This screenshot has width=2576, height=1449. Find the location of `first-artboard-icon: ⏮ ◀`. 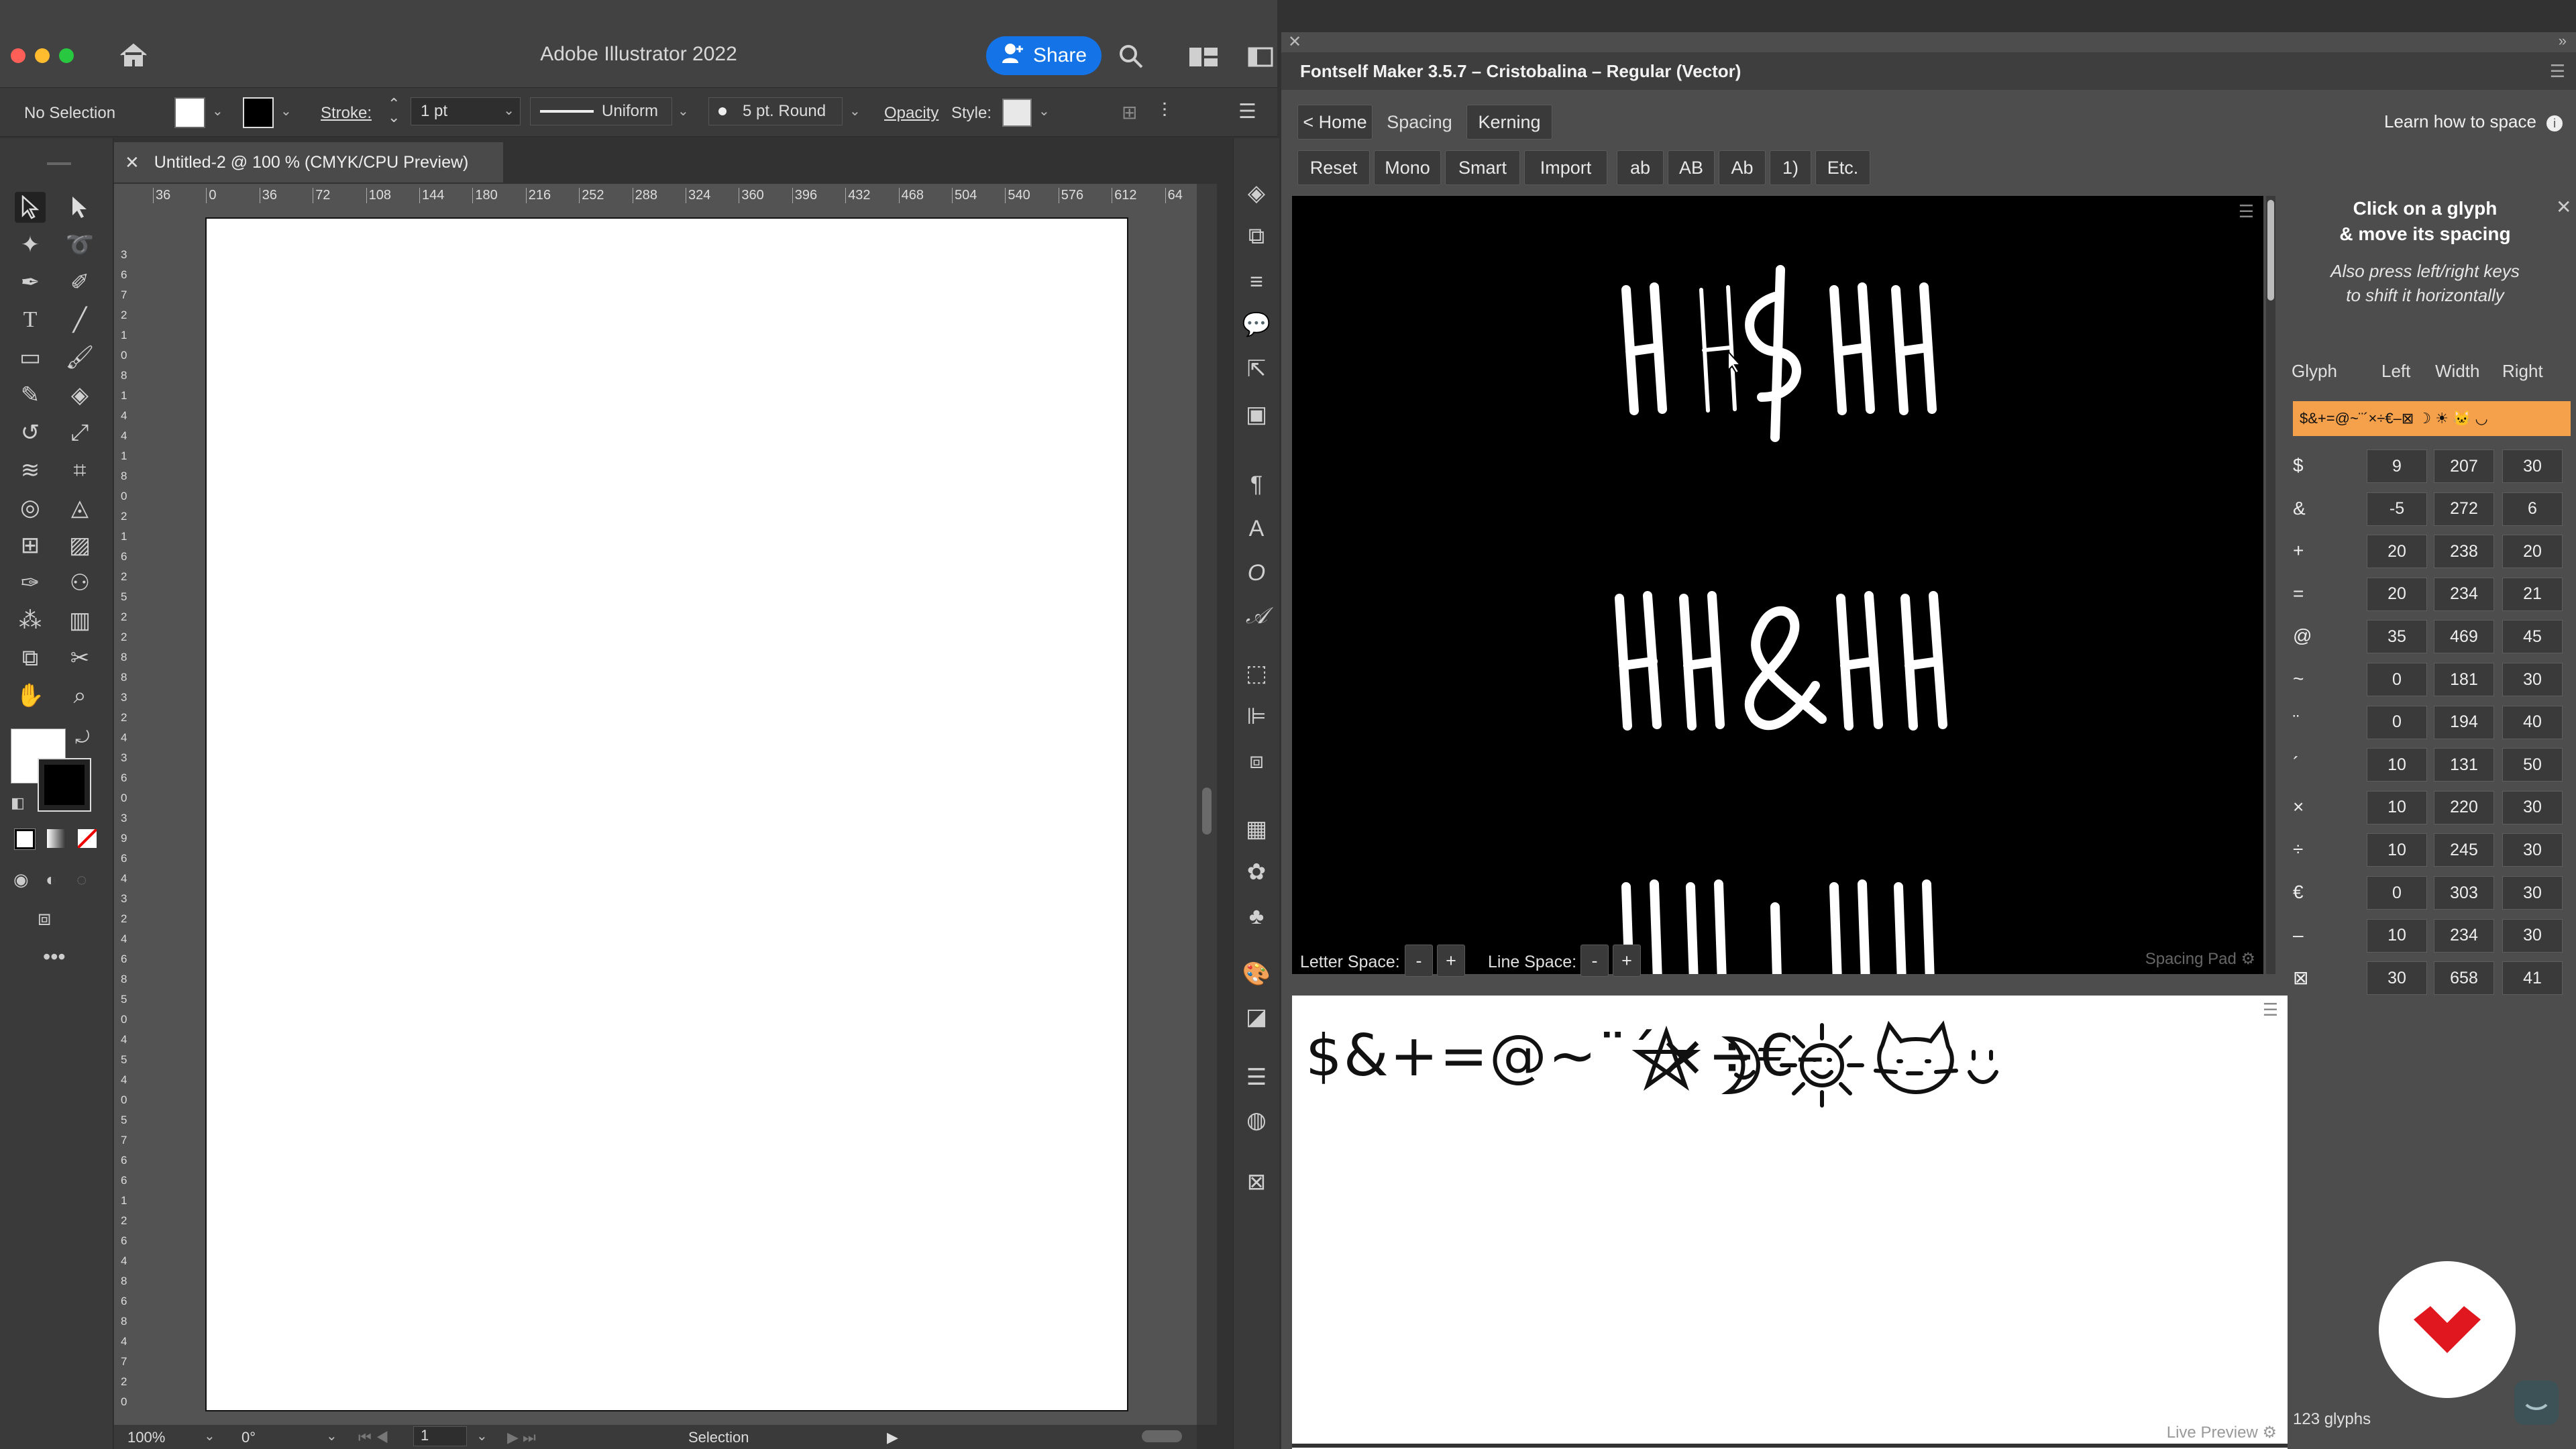

first-artboard-icon: ⏮ ◀ is located at coordinates (373, 1437).